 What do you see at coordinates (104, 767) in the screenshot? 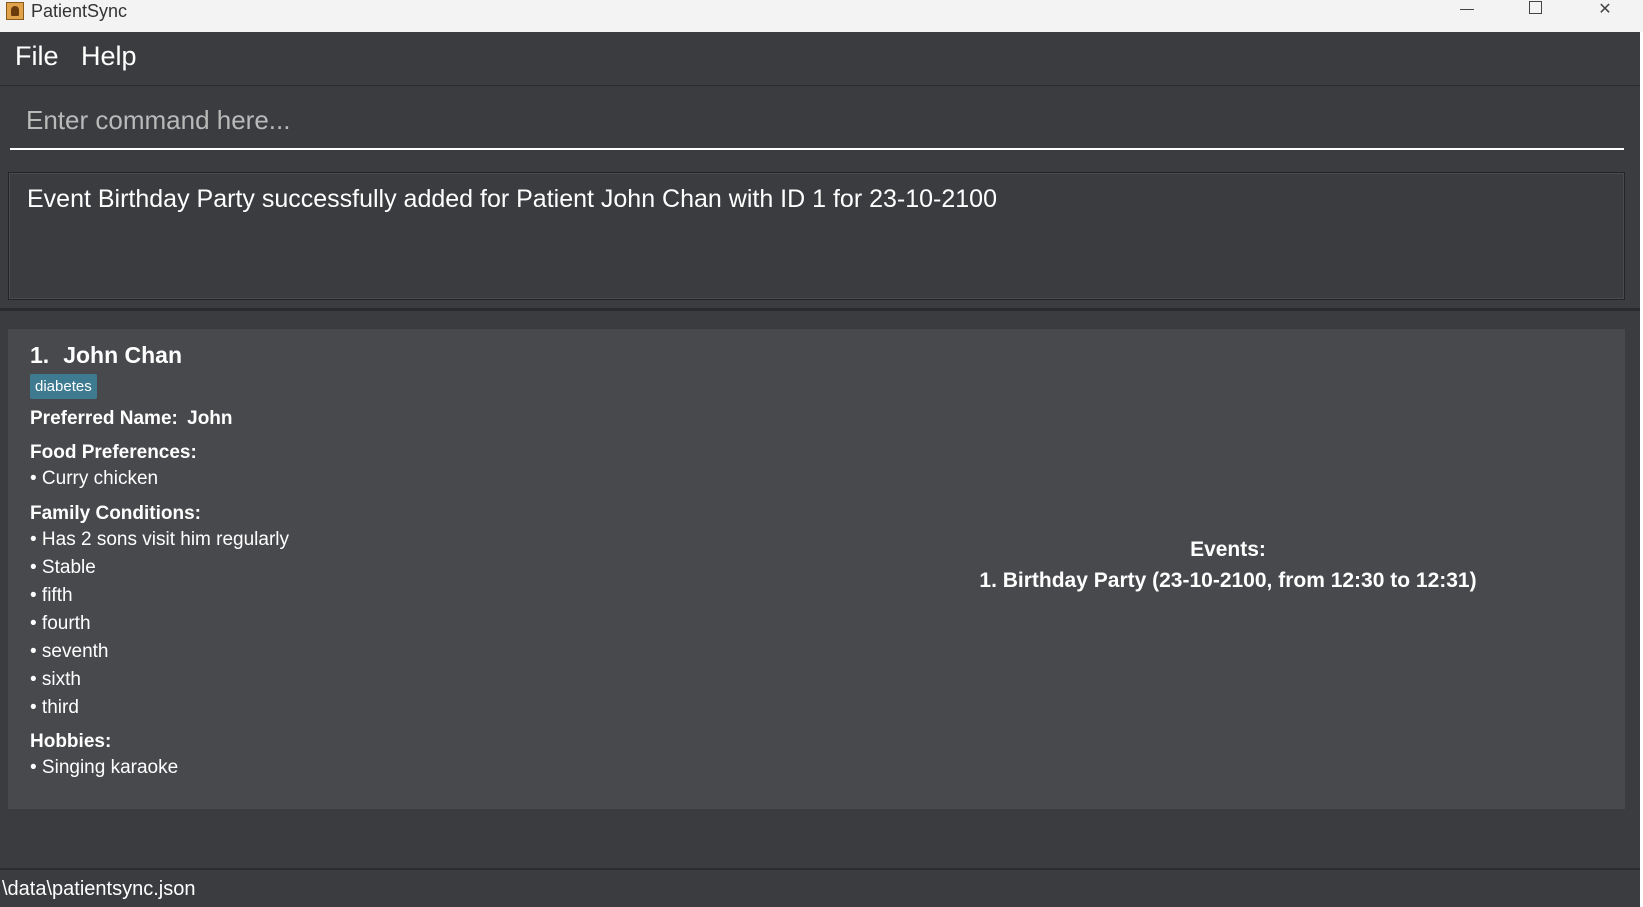
I see `hobby-item: • Singing karaoke` at bounding box center [104, 767].